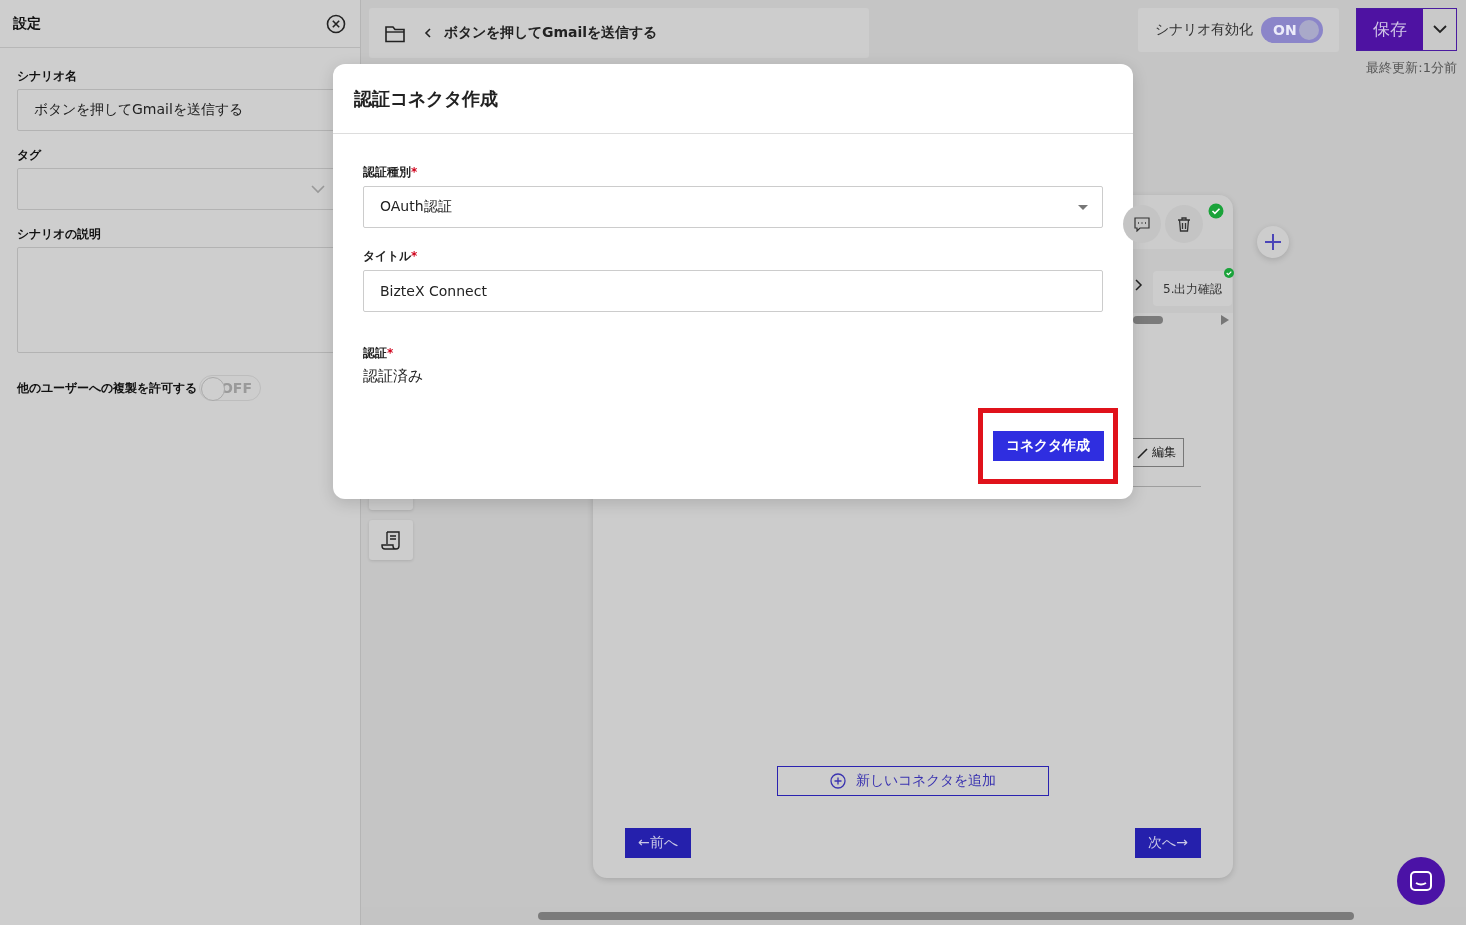  Describe the element at coordinates (1411, 68) in the screenshot. I see `last-updated-text: 最終更新:1分前` at that location.